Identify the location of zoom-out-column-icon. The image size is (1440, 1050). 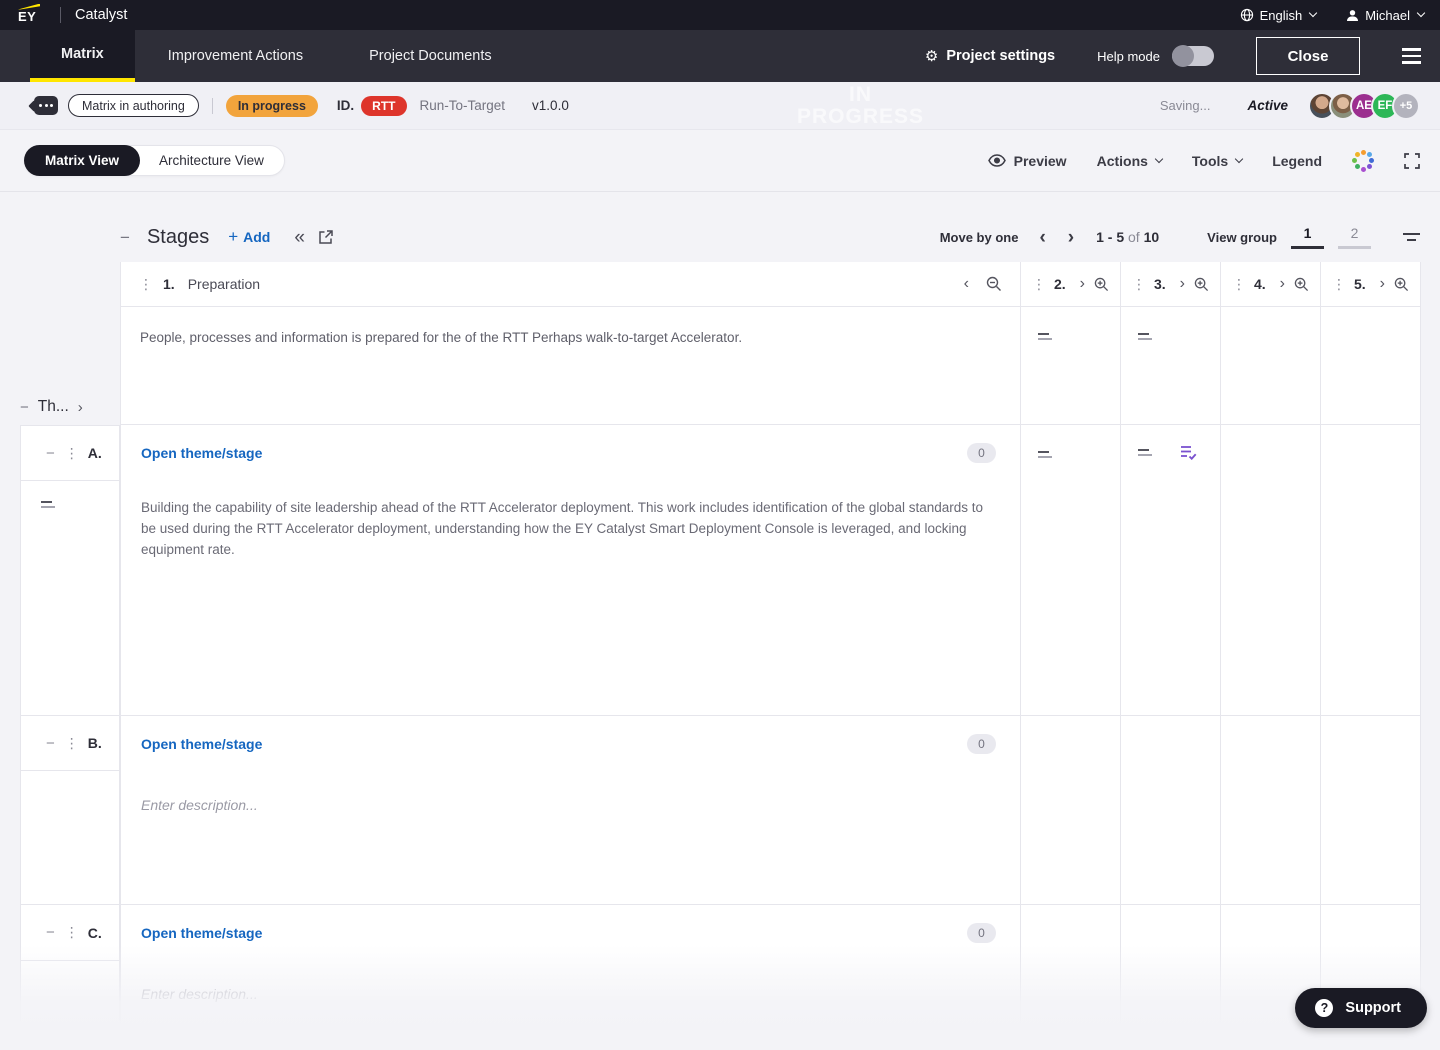
(994, 284).